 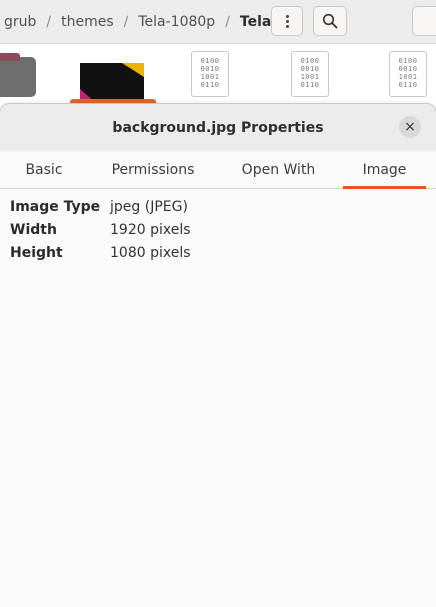 I want to click on dialog-title: background.jpg Properties, so click(x=218, y=127).